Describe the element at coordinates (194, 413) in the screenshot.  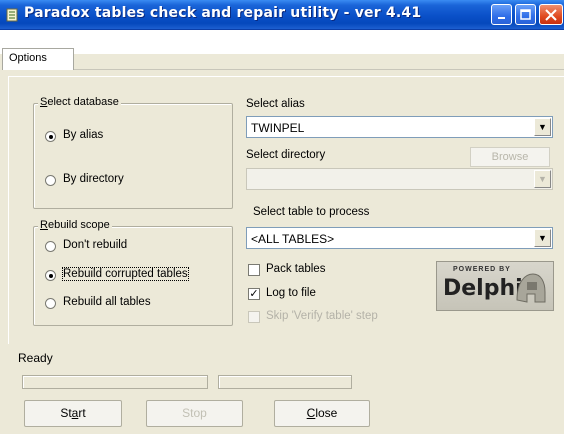
I see `stop-button: Stop` at that location.